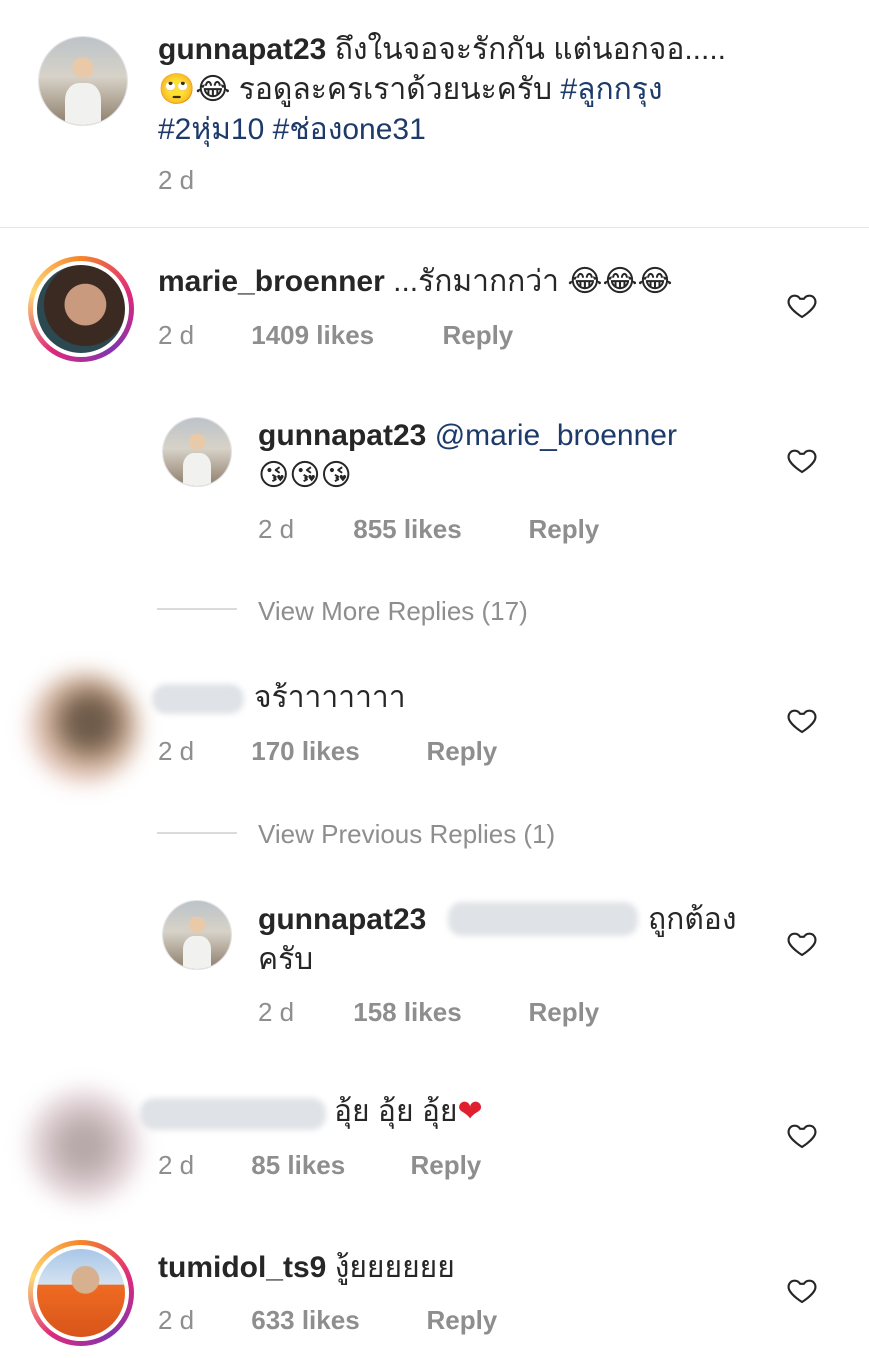 This screenshot has height=1358, width=869. Describe the element at coordinates (327, 1165) in the screenshot. I see `comment-likes: 85 likes` at that location.